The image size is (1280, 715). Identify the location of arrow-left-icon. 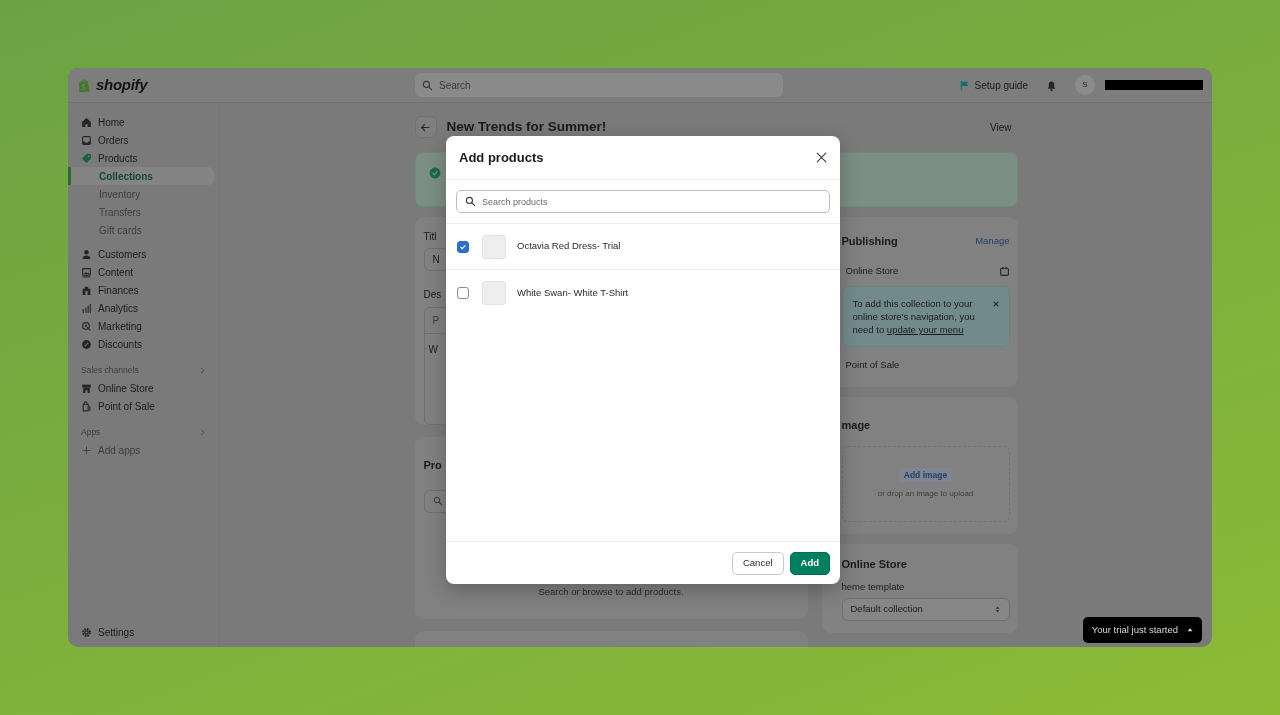
(425, 127).